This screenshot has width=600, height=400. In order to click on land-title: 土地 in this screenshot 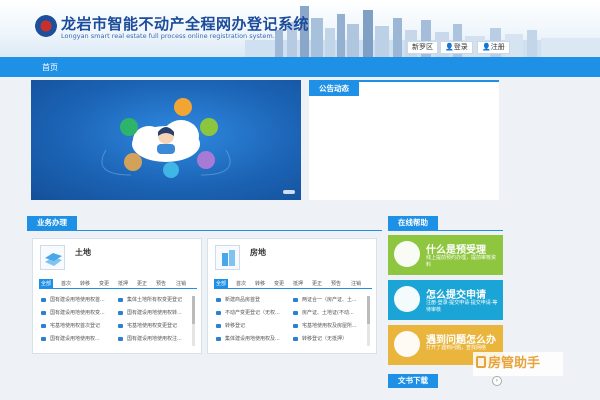, I will do `click(83, 252)`.